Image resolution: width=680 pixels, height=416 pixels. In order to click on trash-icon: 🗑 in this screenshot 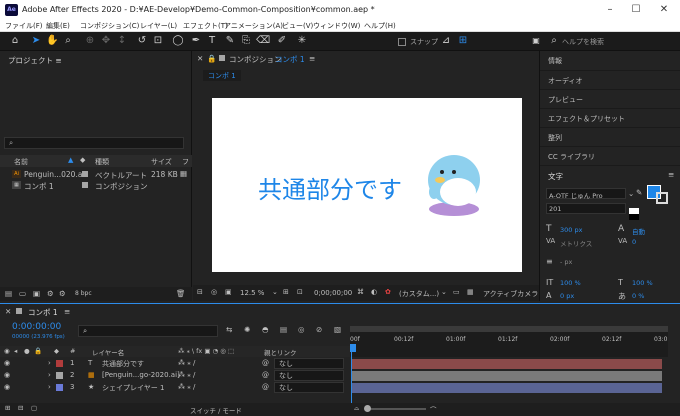, I will do `click(181, 293)`.